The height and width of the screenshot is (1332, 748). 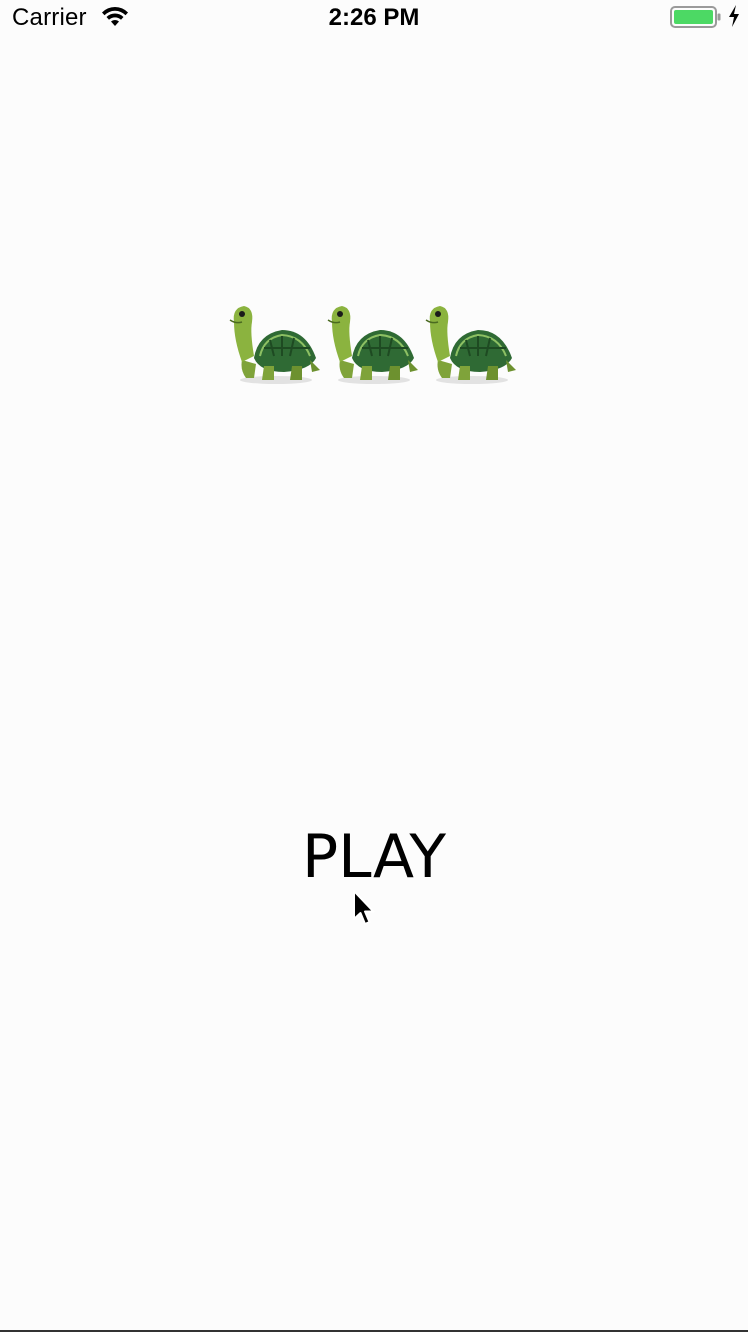 What do you see at coordinates (734, 16) in the screenshot?
I see `charging-bolt-icon` at bounding box center [734, 16].